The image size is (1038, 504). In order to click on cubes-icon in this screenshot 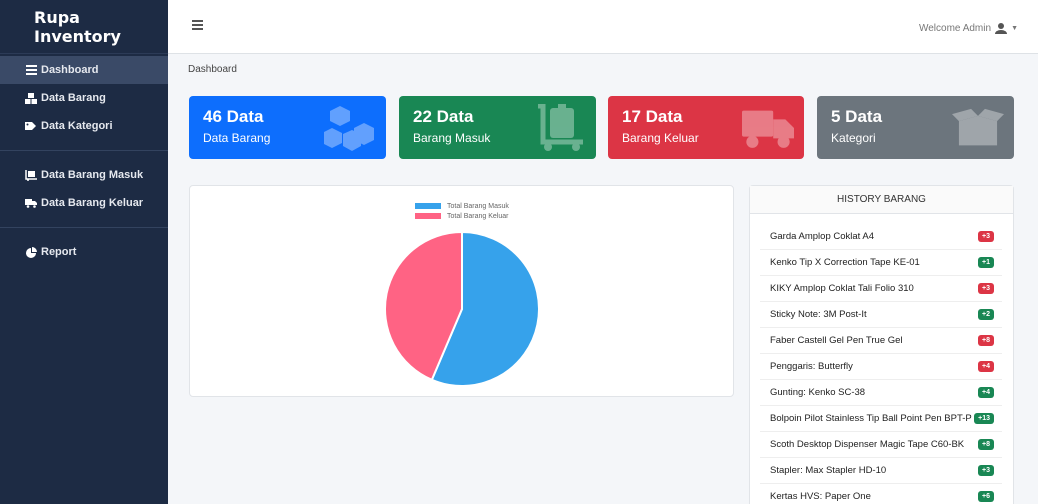, I will do `click(349, 128)`.